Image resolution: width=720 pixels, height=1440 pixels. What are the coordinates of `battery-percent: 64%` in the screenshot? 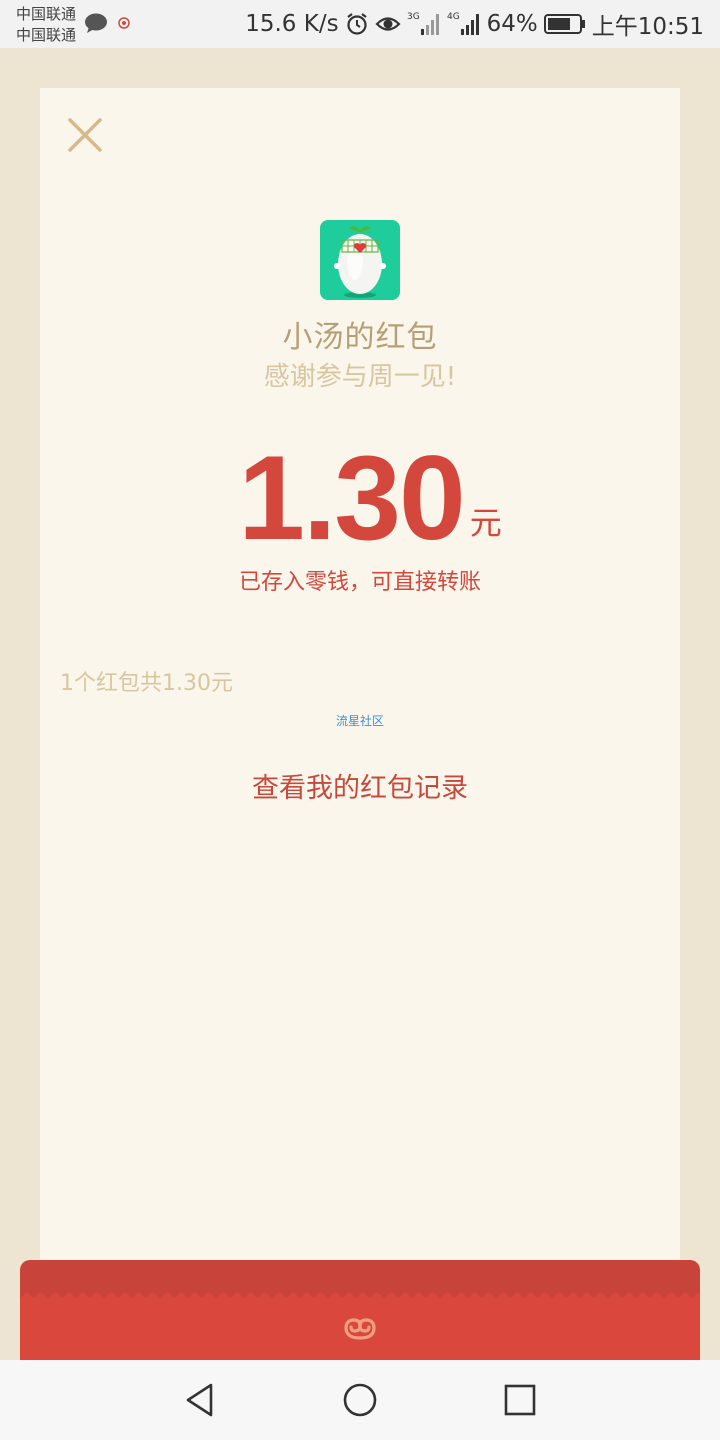 It's located at (512, 24).